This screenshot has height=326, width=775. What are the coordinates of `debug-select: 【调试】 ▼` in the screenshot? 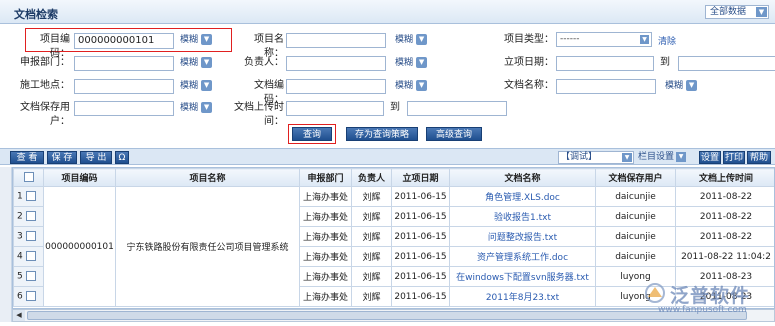 It's located at (596, 157).